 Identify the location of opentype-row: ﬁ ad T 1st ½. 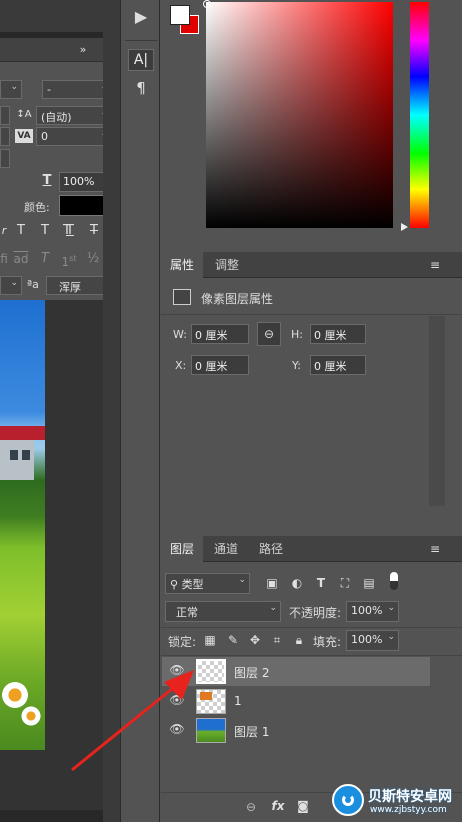
(59, 260).